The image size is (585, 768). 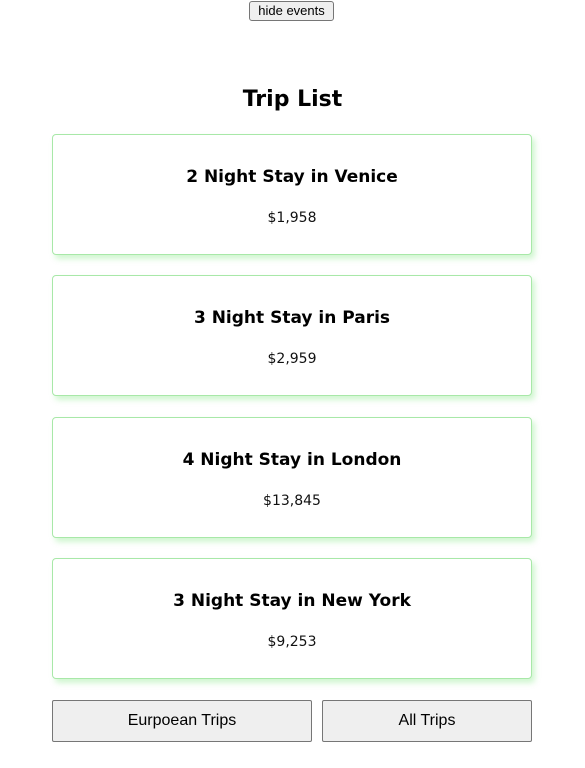 I want to click on page-title: Trip List, so click(x=292, y=99).